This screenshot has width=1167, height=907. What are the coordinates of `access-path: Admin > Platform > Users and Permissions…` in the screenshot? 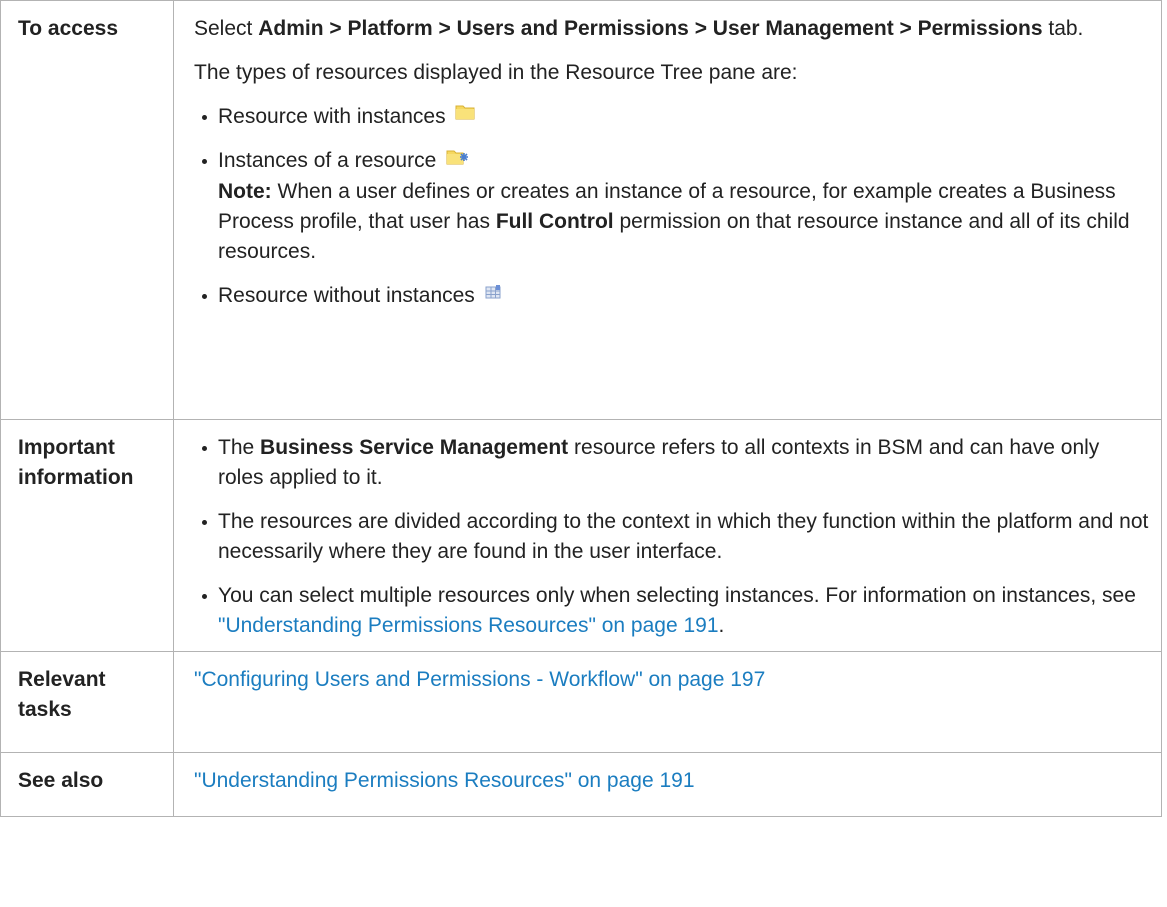 It's located at (650, 28).